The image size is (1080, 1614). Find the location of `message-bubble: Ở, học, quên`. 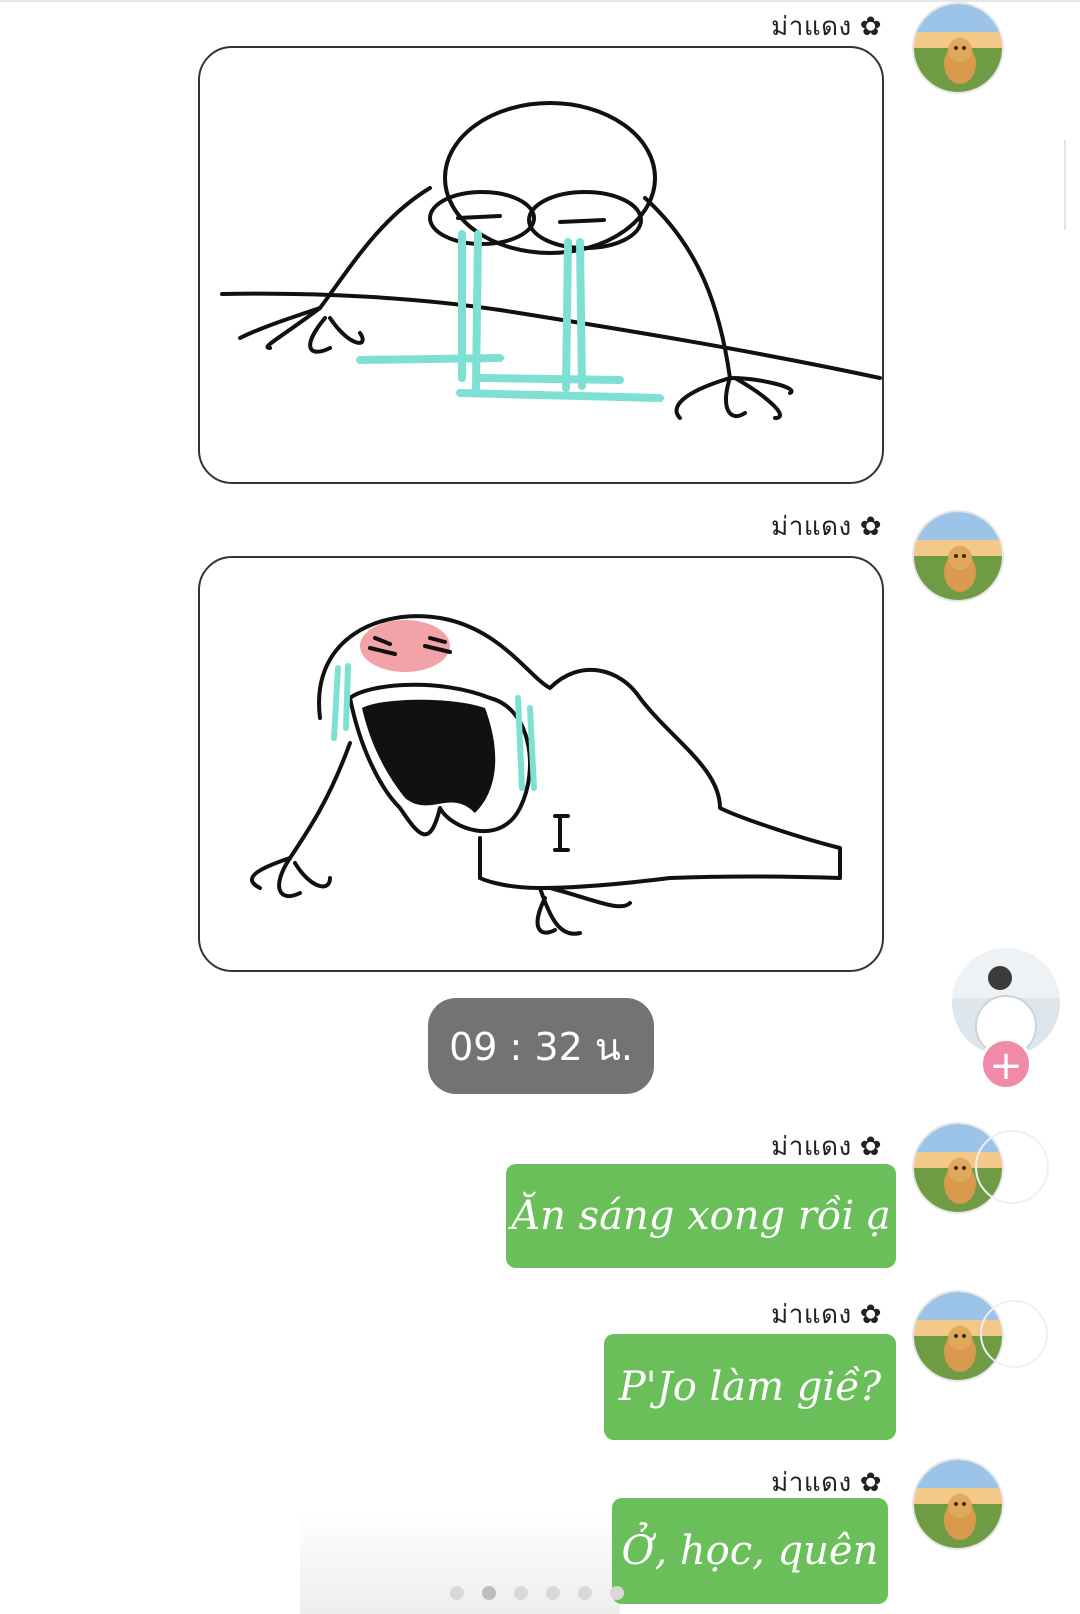

message-bubble: Ở, học, quên is located at coordinates (750, 1551).